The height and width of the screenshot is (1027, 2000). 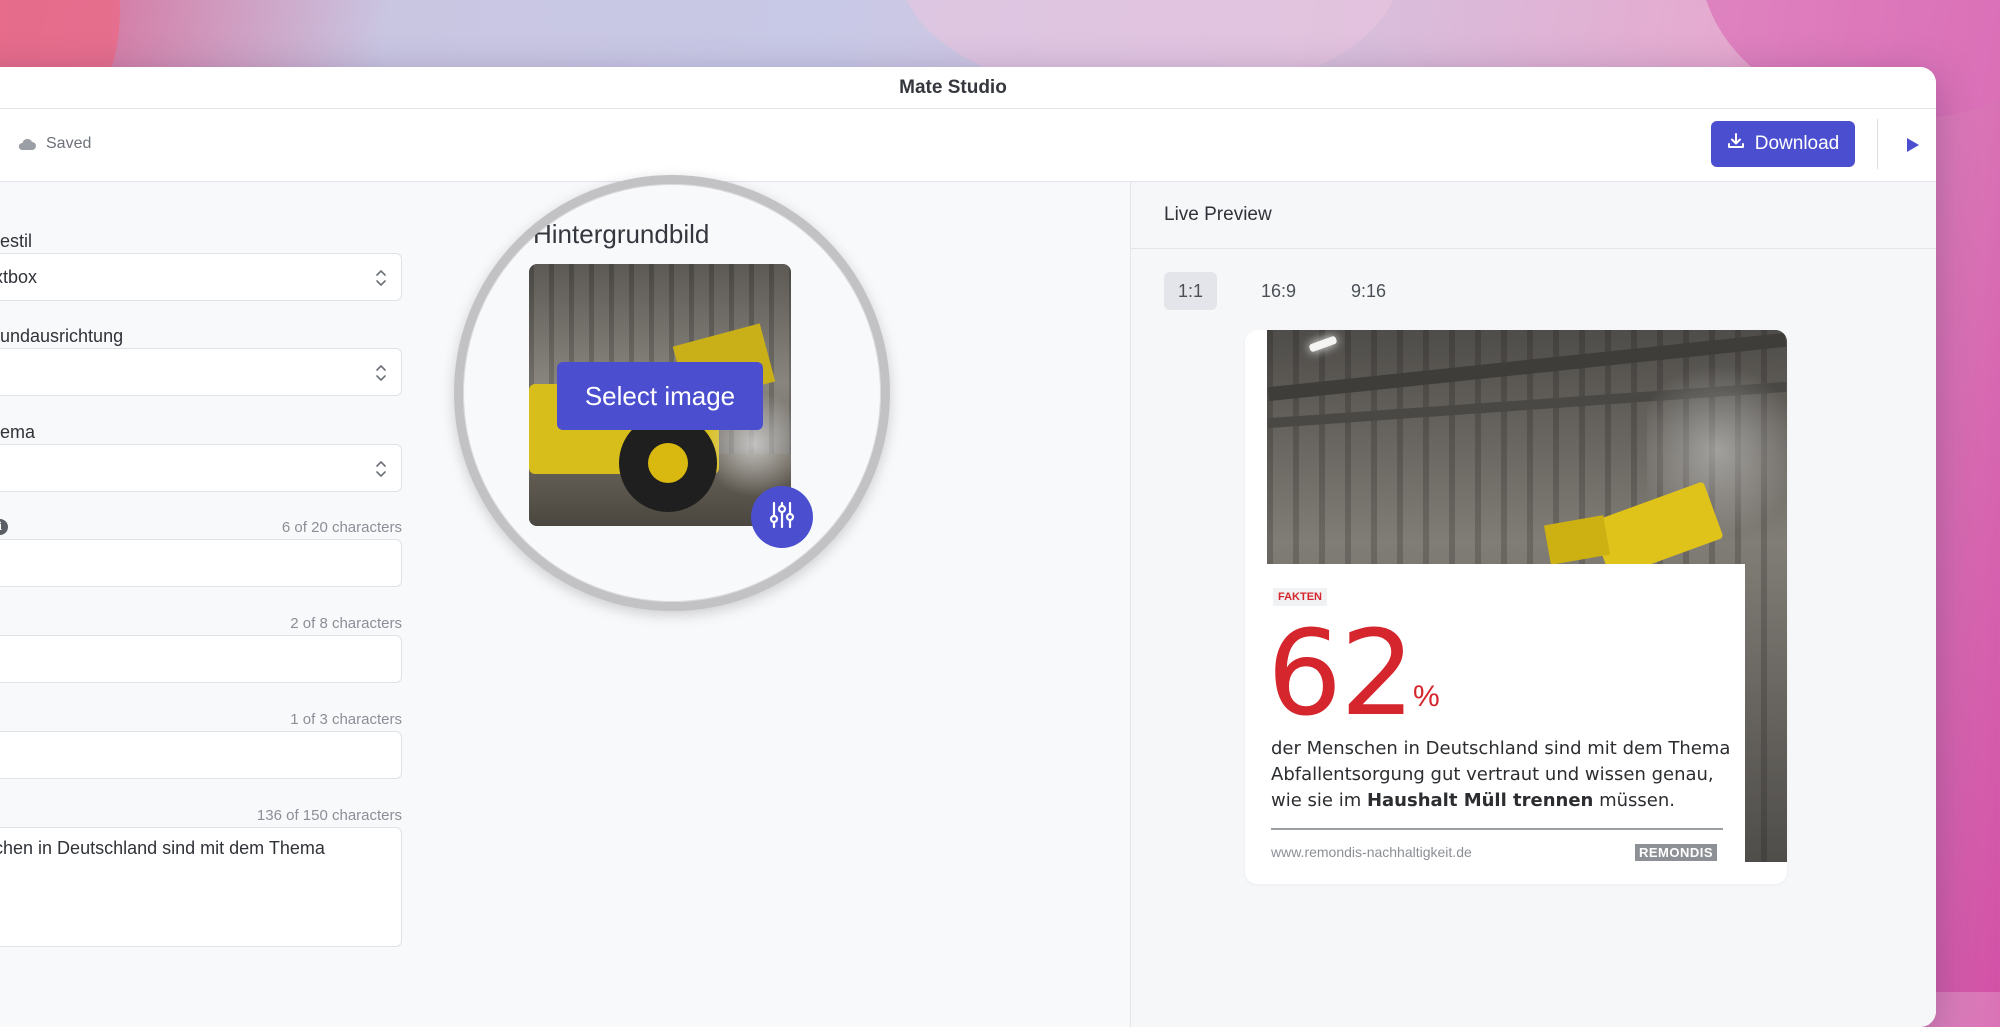 What do you see at coordinates (1371, 852) in the screenshot?
I see `card-url: www.remondis-nachhaltigkeit.de` at bounding box center [1371, 852].